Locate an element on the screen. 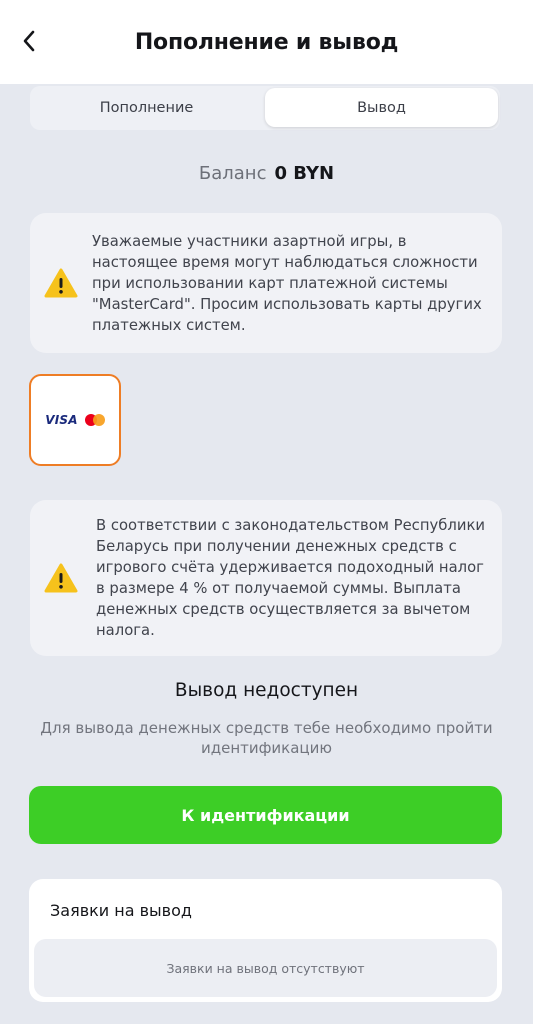 This screenshot has width=533, height=1024. identification-button: К идентификации is located at coordinates (265, 815).